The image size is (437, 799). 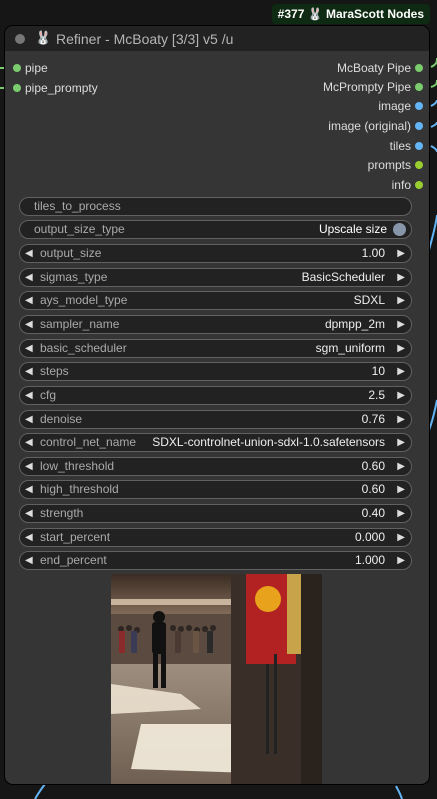 What do you see at coordinates (394, 106) in the screenshot?
I see `output-label: image` at bounding box center [394, 106].